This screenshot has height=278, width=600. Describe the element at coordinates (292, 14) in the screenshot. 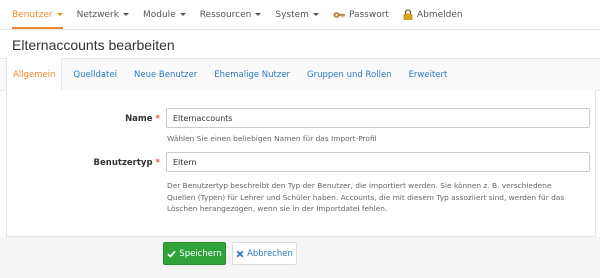

I see `nav-item-label: System` at that location.